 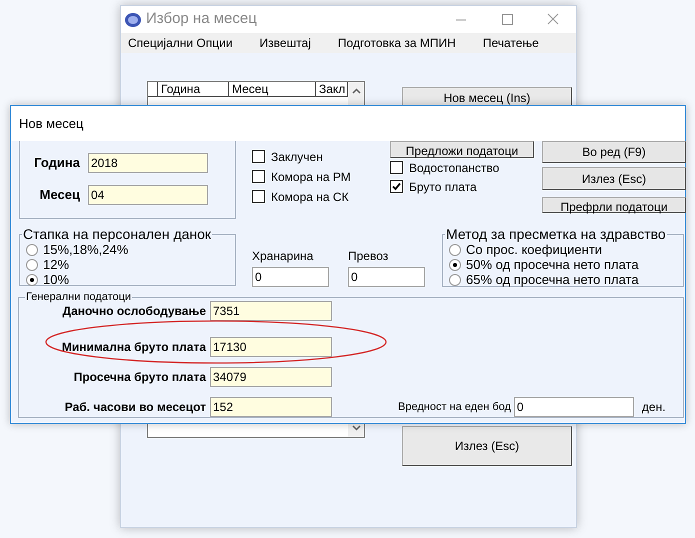 What do you see at coordinates (133, 20) in the screenshot?
I see `app-icon` at bounding box center [133, 20].